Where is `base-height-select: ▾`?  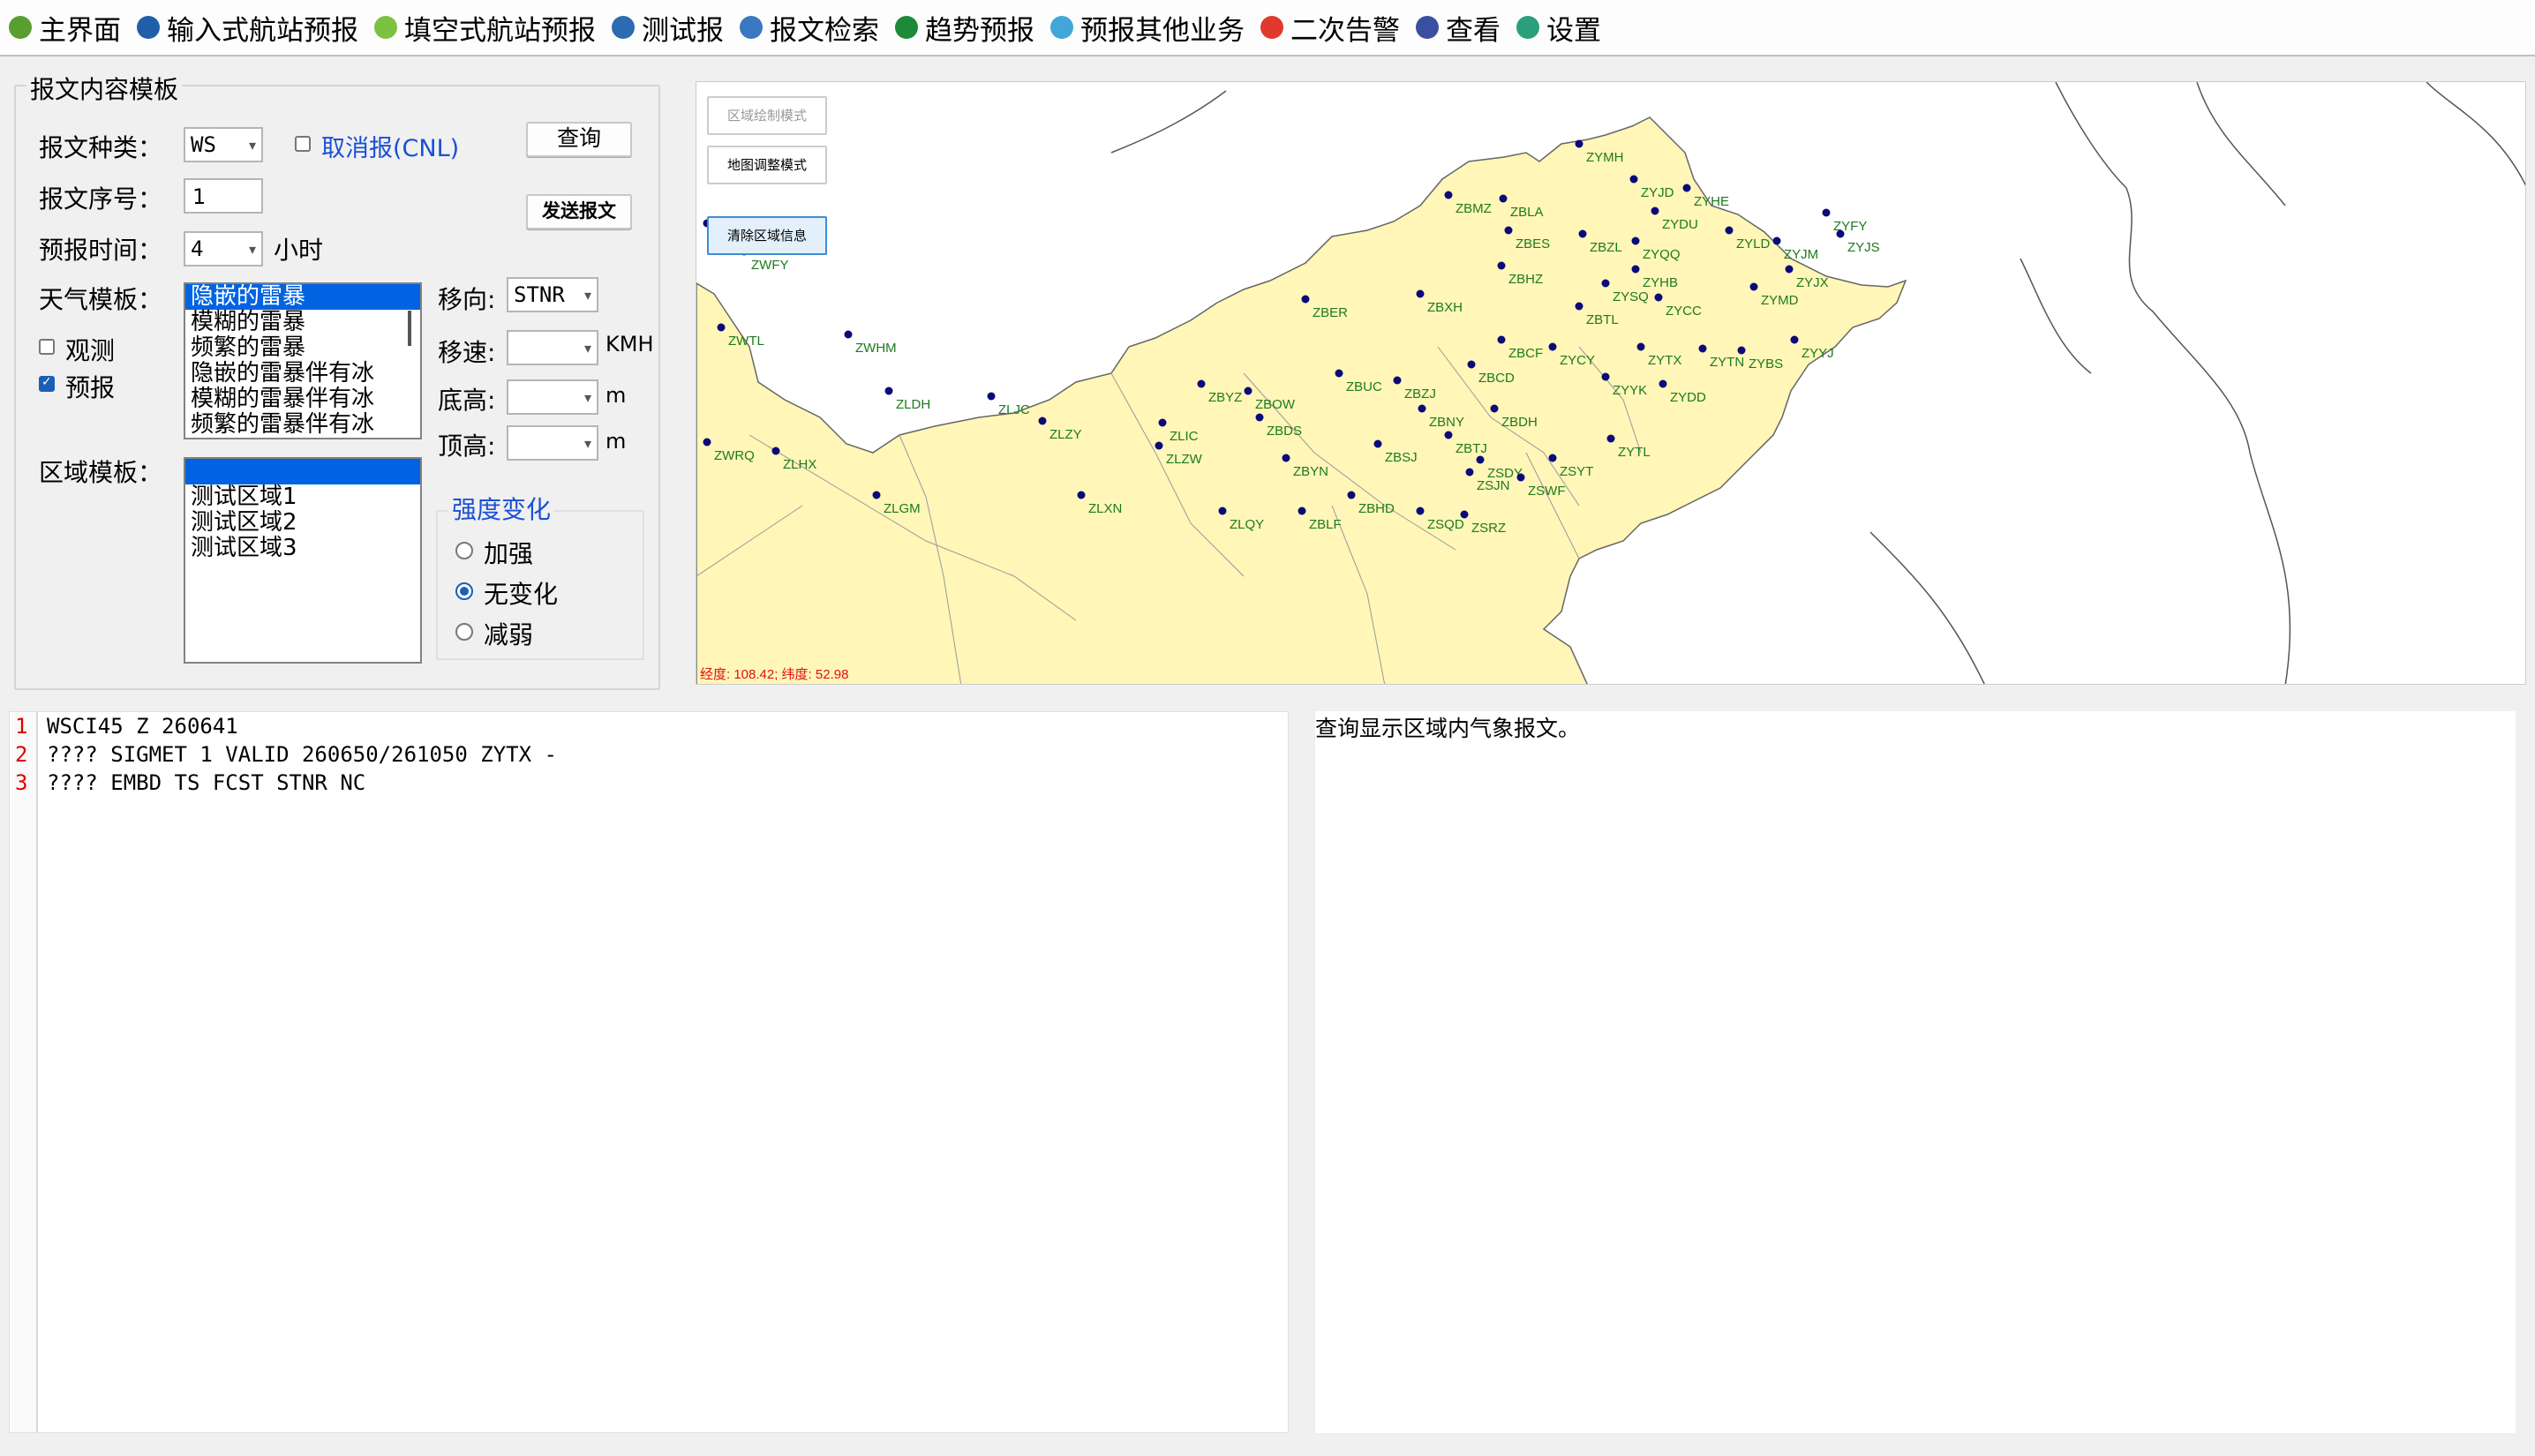 base-height-select: ▾ is located at coordinates (552, 397).